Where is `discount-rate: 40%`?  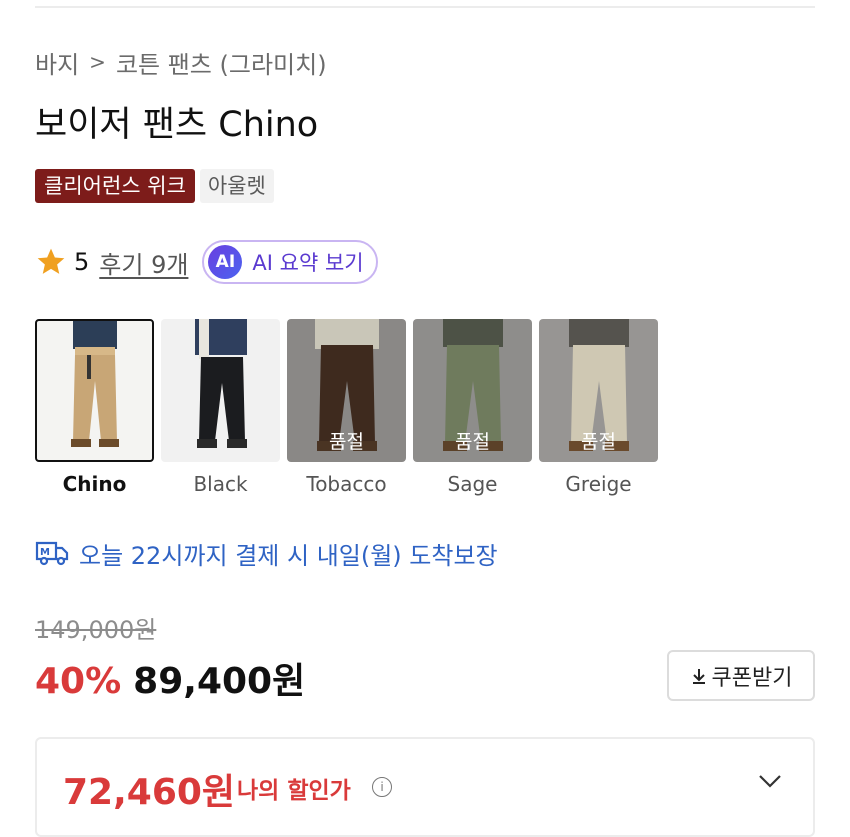
discount-rate: 40% is located at coordinates (78, 681).